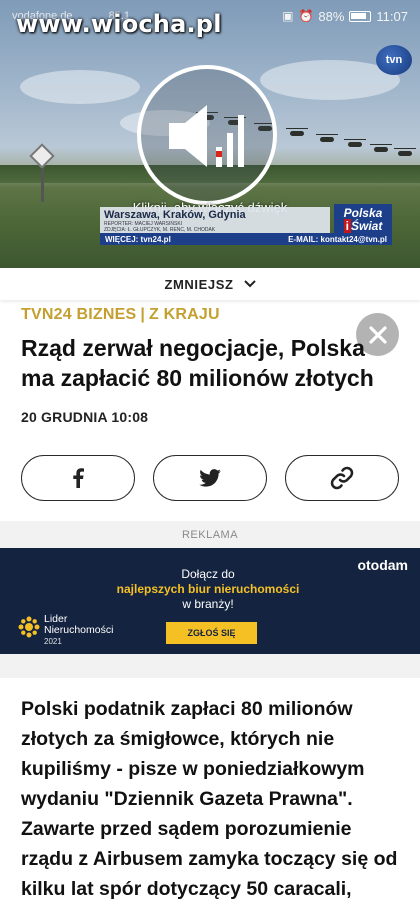 The image size is (420, 900). Describe the element at coordinates (360, 16) in the screenshot. I see `battery-icon` at that location.